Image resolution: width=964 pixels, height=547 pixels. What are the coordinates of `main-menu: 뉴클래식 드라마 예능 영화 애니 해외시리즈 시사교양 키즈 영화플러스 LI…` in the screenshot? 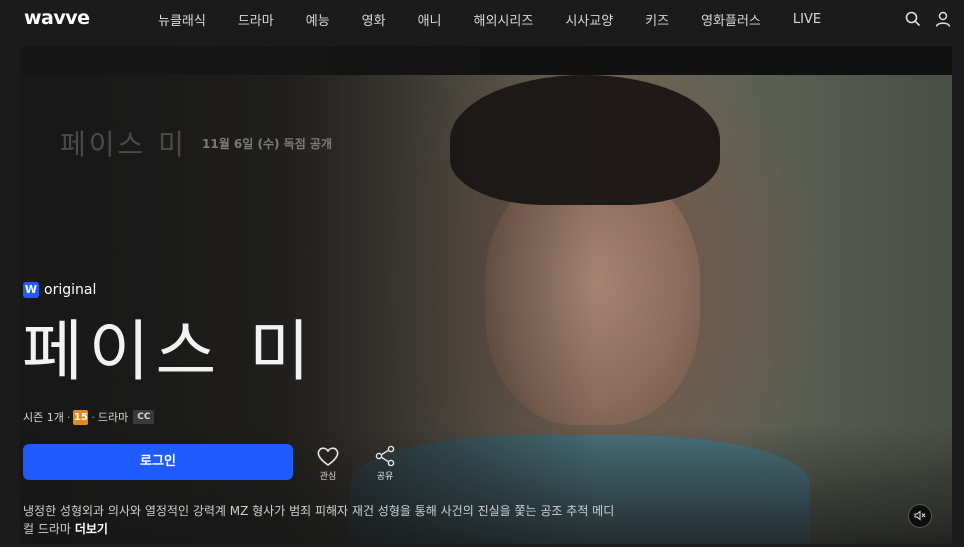 It's located at (505, 19).